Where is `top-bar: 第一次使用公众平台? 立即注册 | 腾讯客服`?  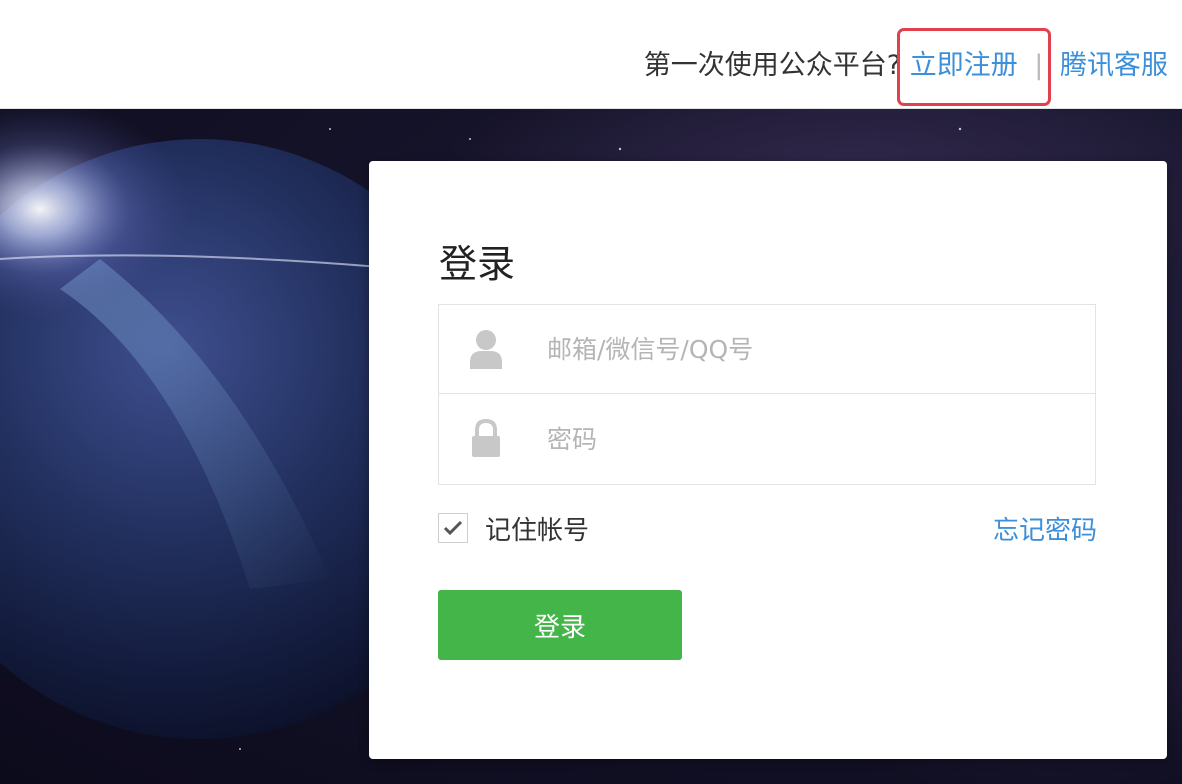 top-bar: 第一次使用公众平台? 立即注册 | 腾讯客服 is located at coordinates (591, 54).